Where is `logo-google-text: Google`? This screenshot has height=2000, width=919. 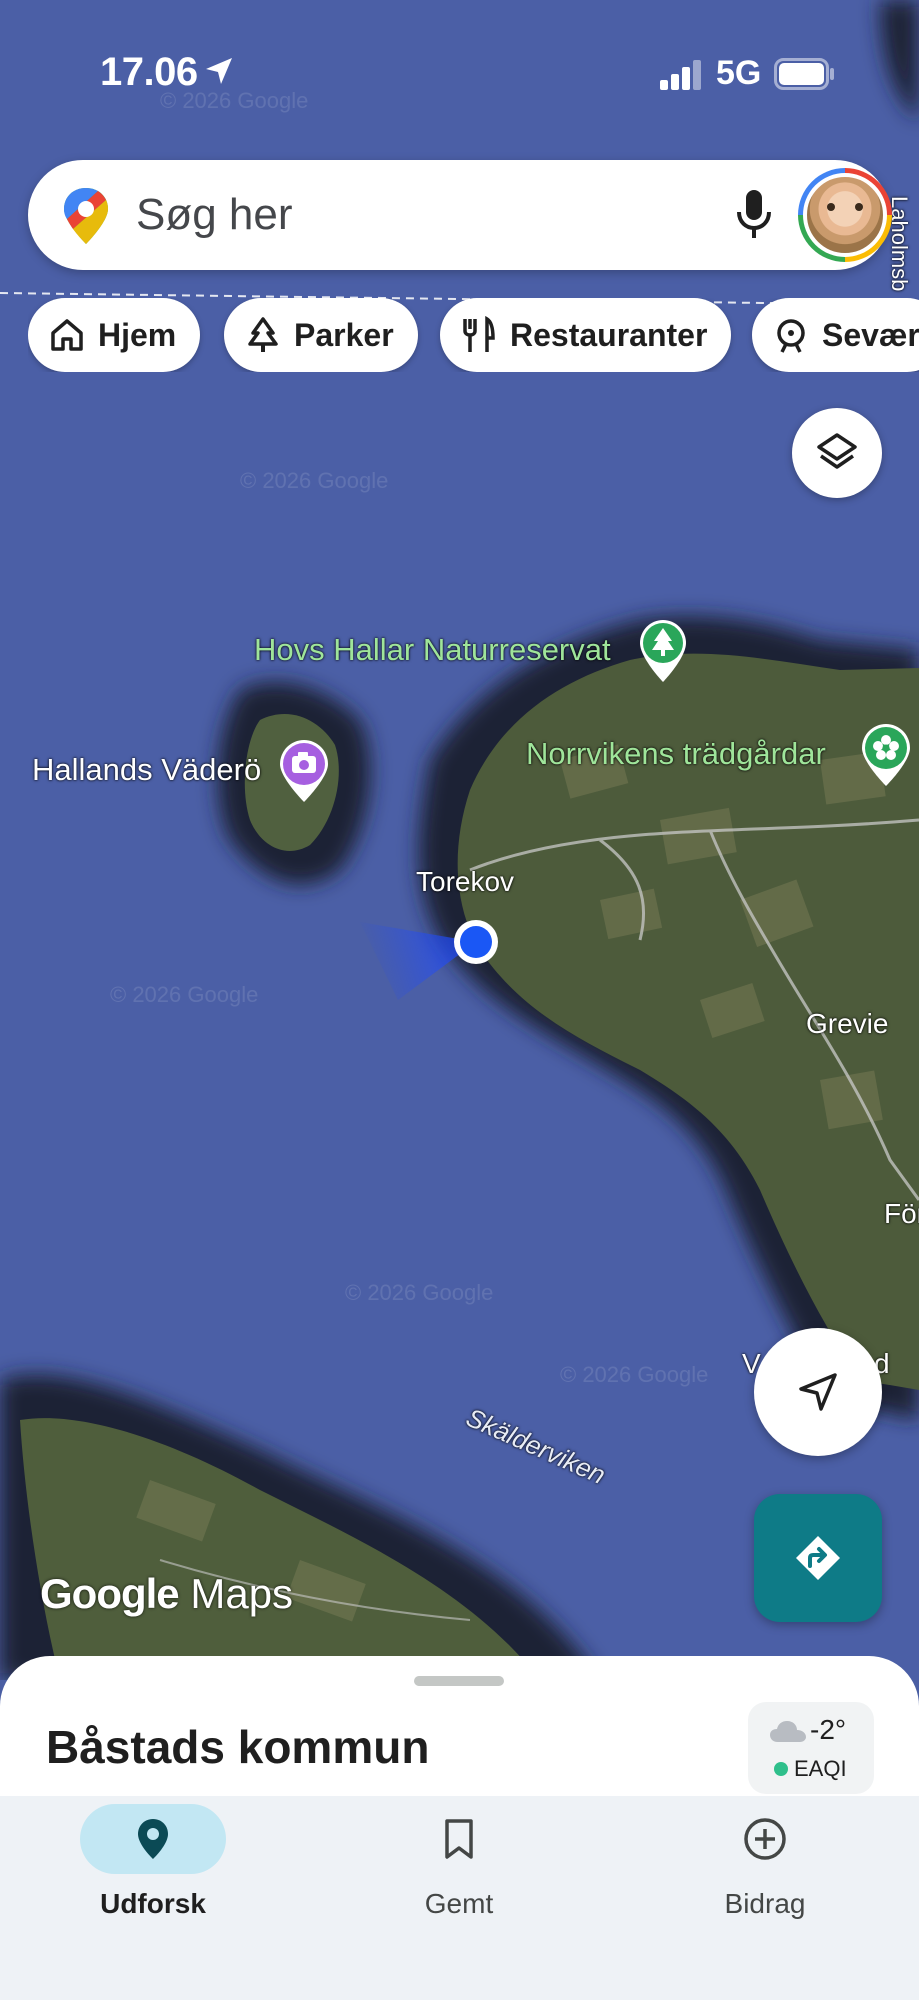
logo-google-text: Google is located at coordinates (110, 1593).